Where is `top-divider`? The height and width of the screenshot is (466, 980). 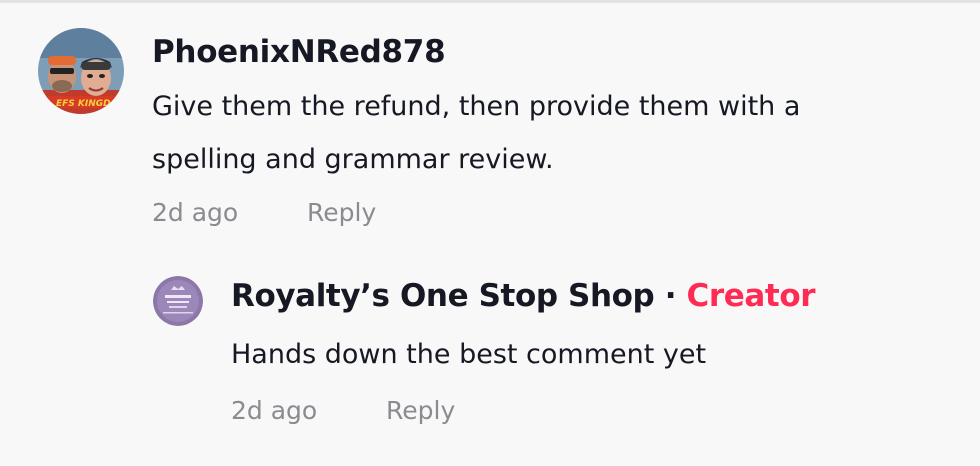 top-divider is located at coordinates (490, 1).